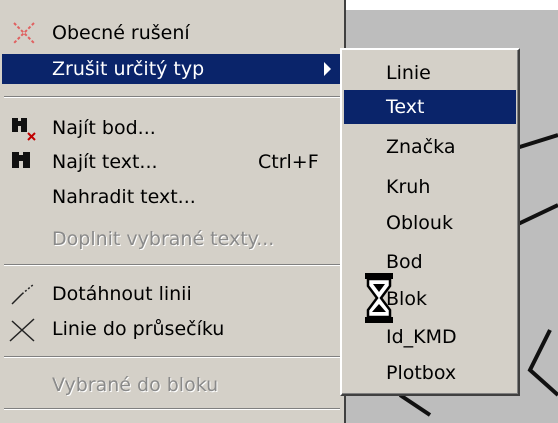  Describe the element at coordinates (172, 162) in the screenshot. I see `menu-item-find-text: Najít text... Ctrl+F` at that location.